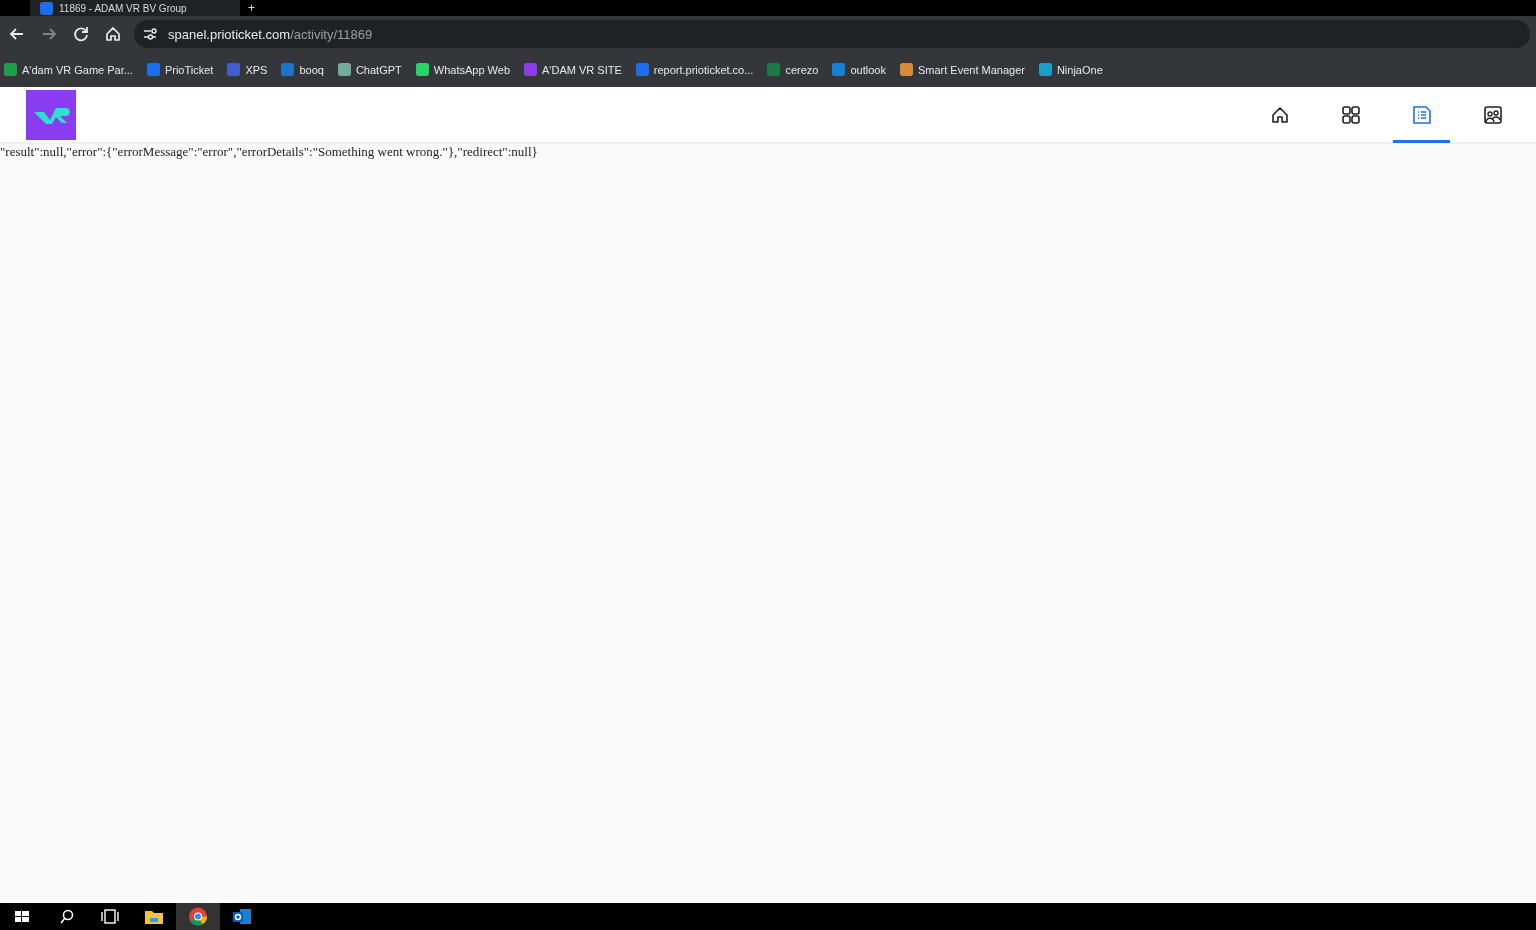 The width and height of the screenshot is (1536, 930). Describe the element at coordinates (51, 114) in the screenshot. I see `vr-logo` at that location.